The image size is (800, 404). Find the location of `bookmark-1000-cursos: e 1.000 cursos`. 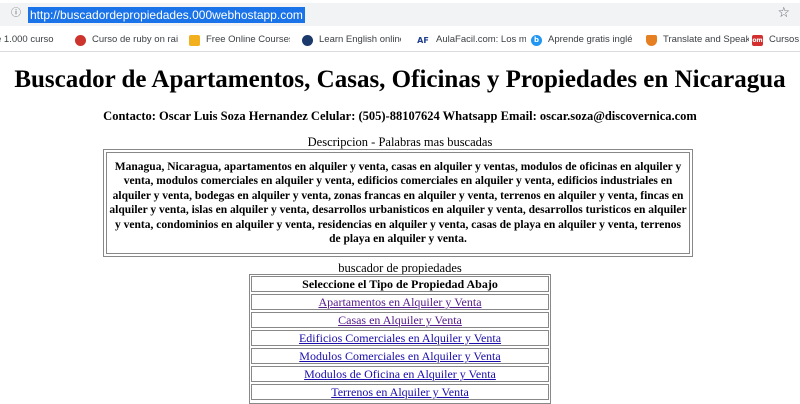

bookmark-1000-cursos: e 1.000 cursos is located at coordinates (27, 40).